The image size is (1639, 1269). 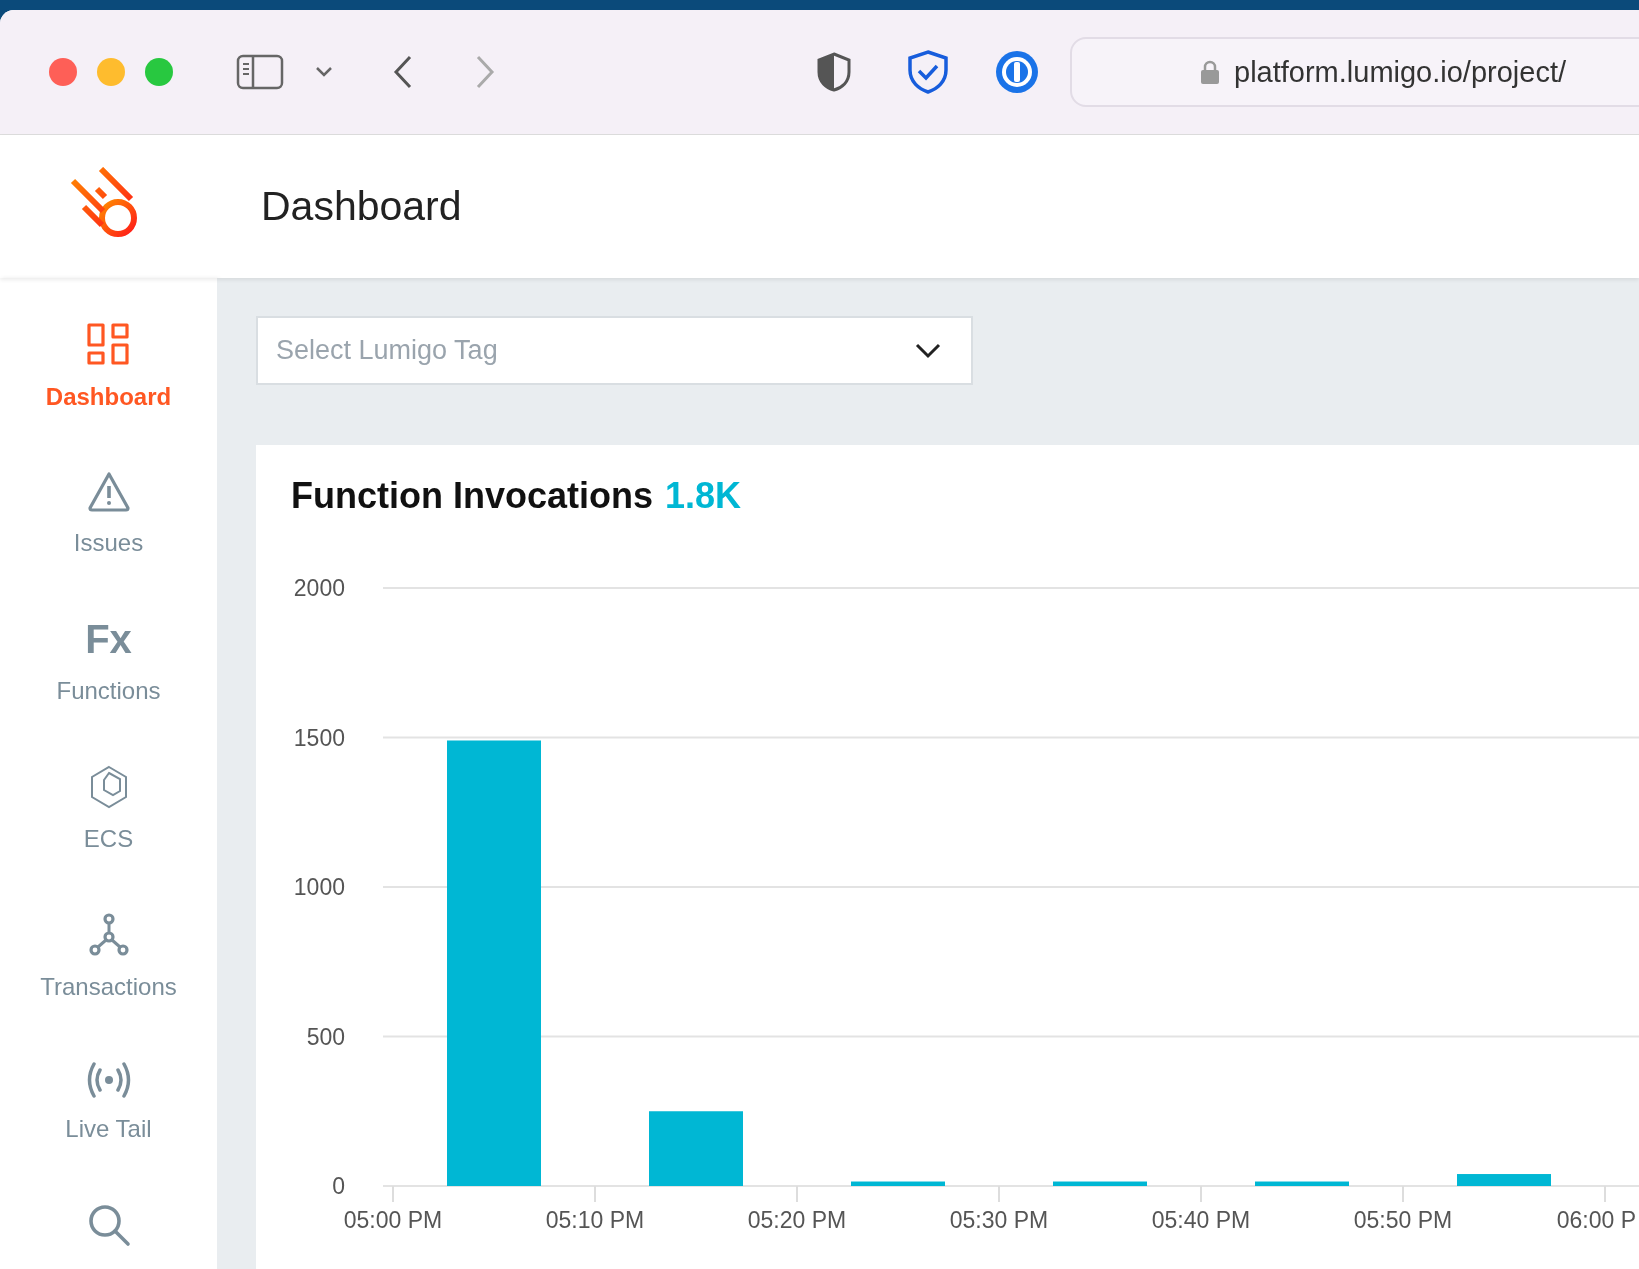 I want to click on shield-check-icon, so click(x=928, y=72).